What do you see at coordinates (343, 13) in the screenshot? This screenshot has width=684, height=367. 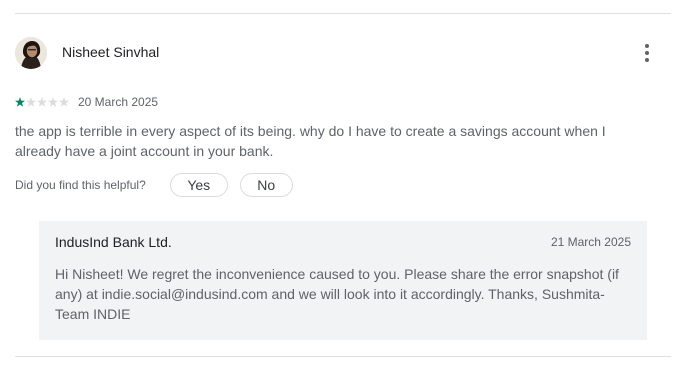 I see `top-divider` at bounding box center [343, 13].